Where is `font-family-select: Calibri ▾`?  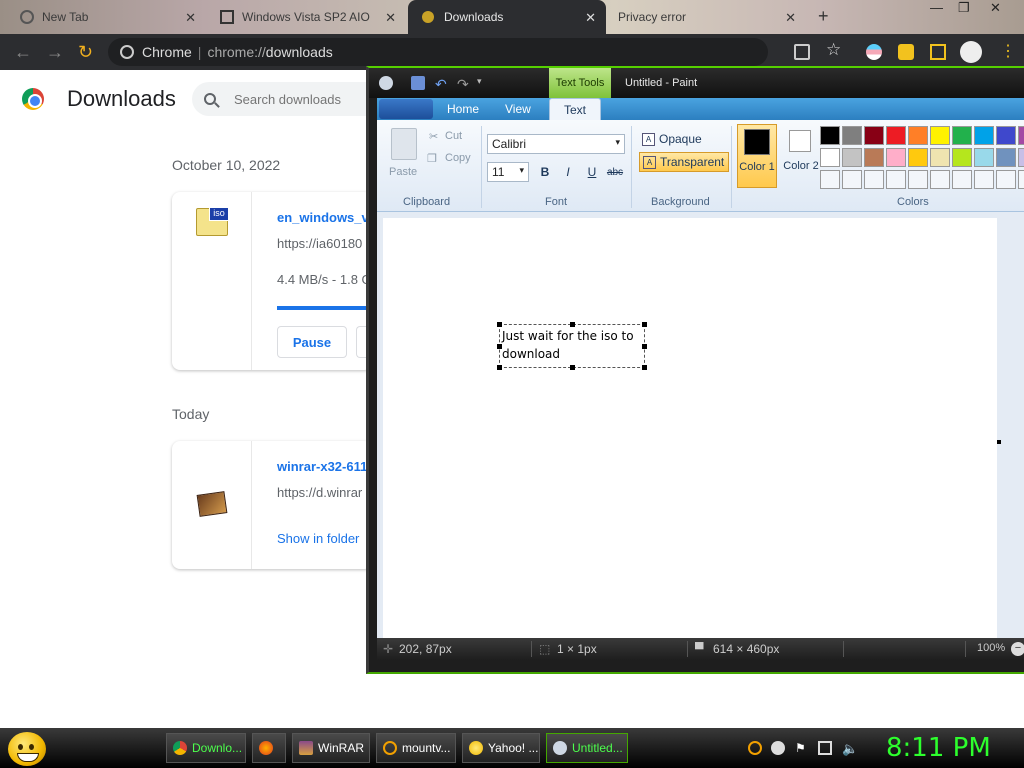 font-family-select: Calibri ▾ is located at coordinates (556, 144).